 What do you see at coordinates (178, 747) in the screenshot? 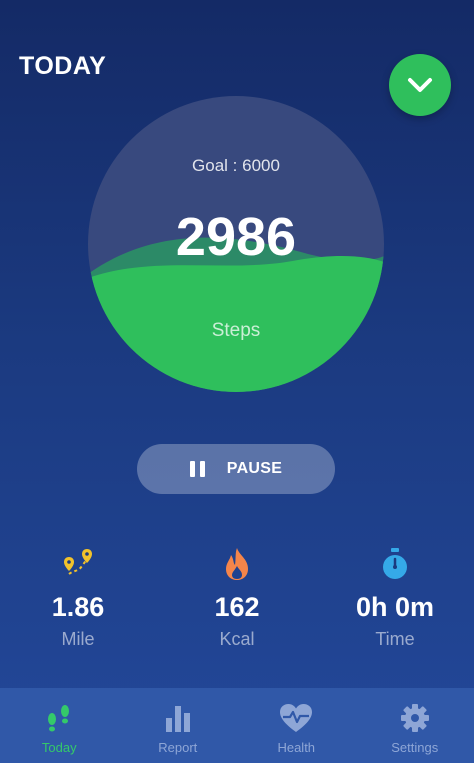
I see `tab-label-report: Report` at bounding box center [178, 747].